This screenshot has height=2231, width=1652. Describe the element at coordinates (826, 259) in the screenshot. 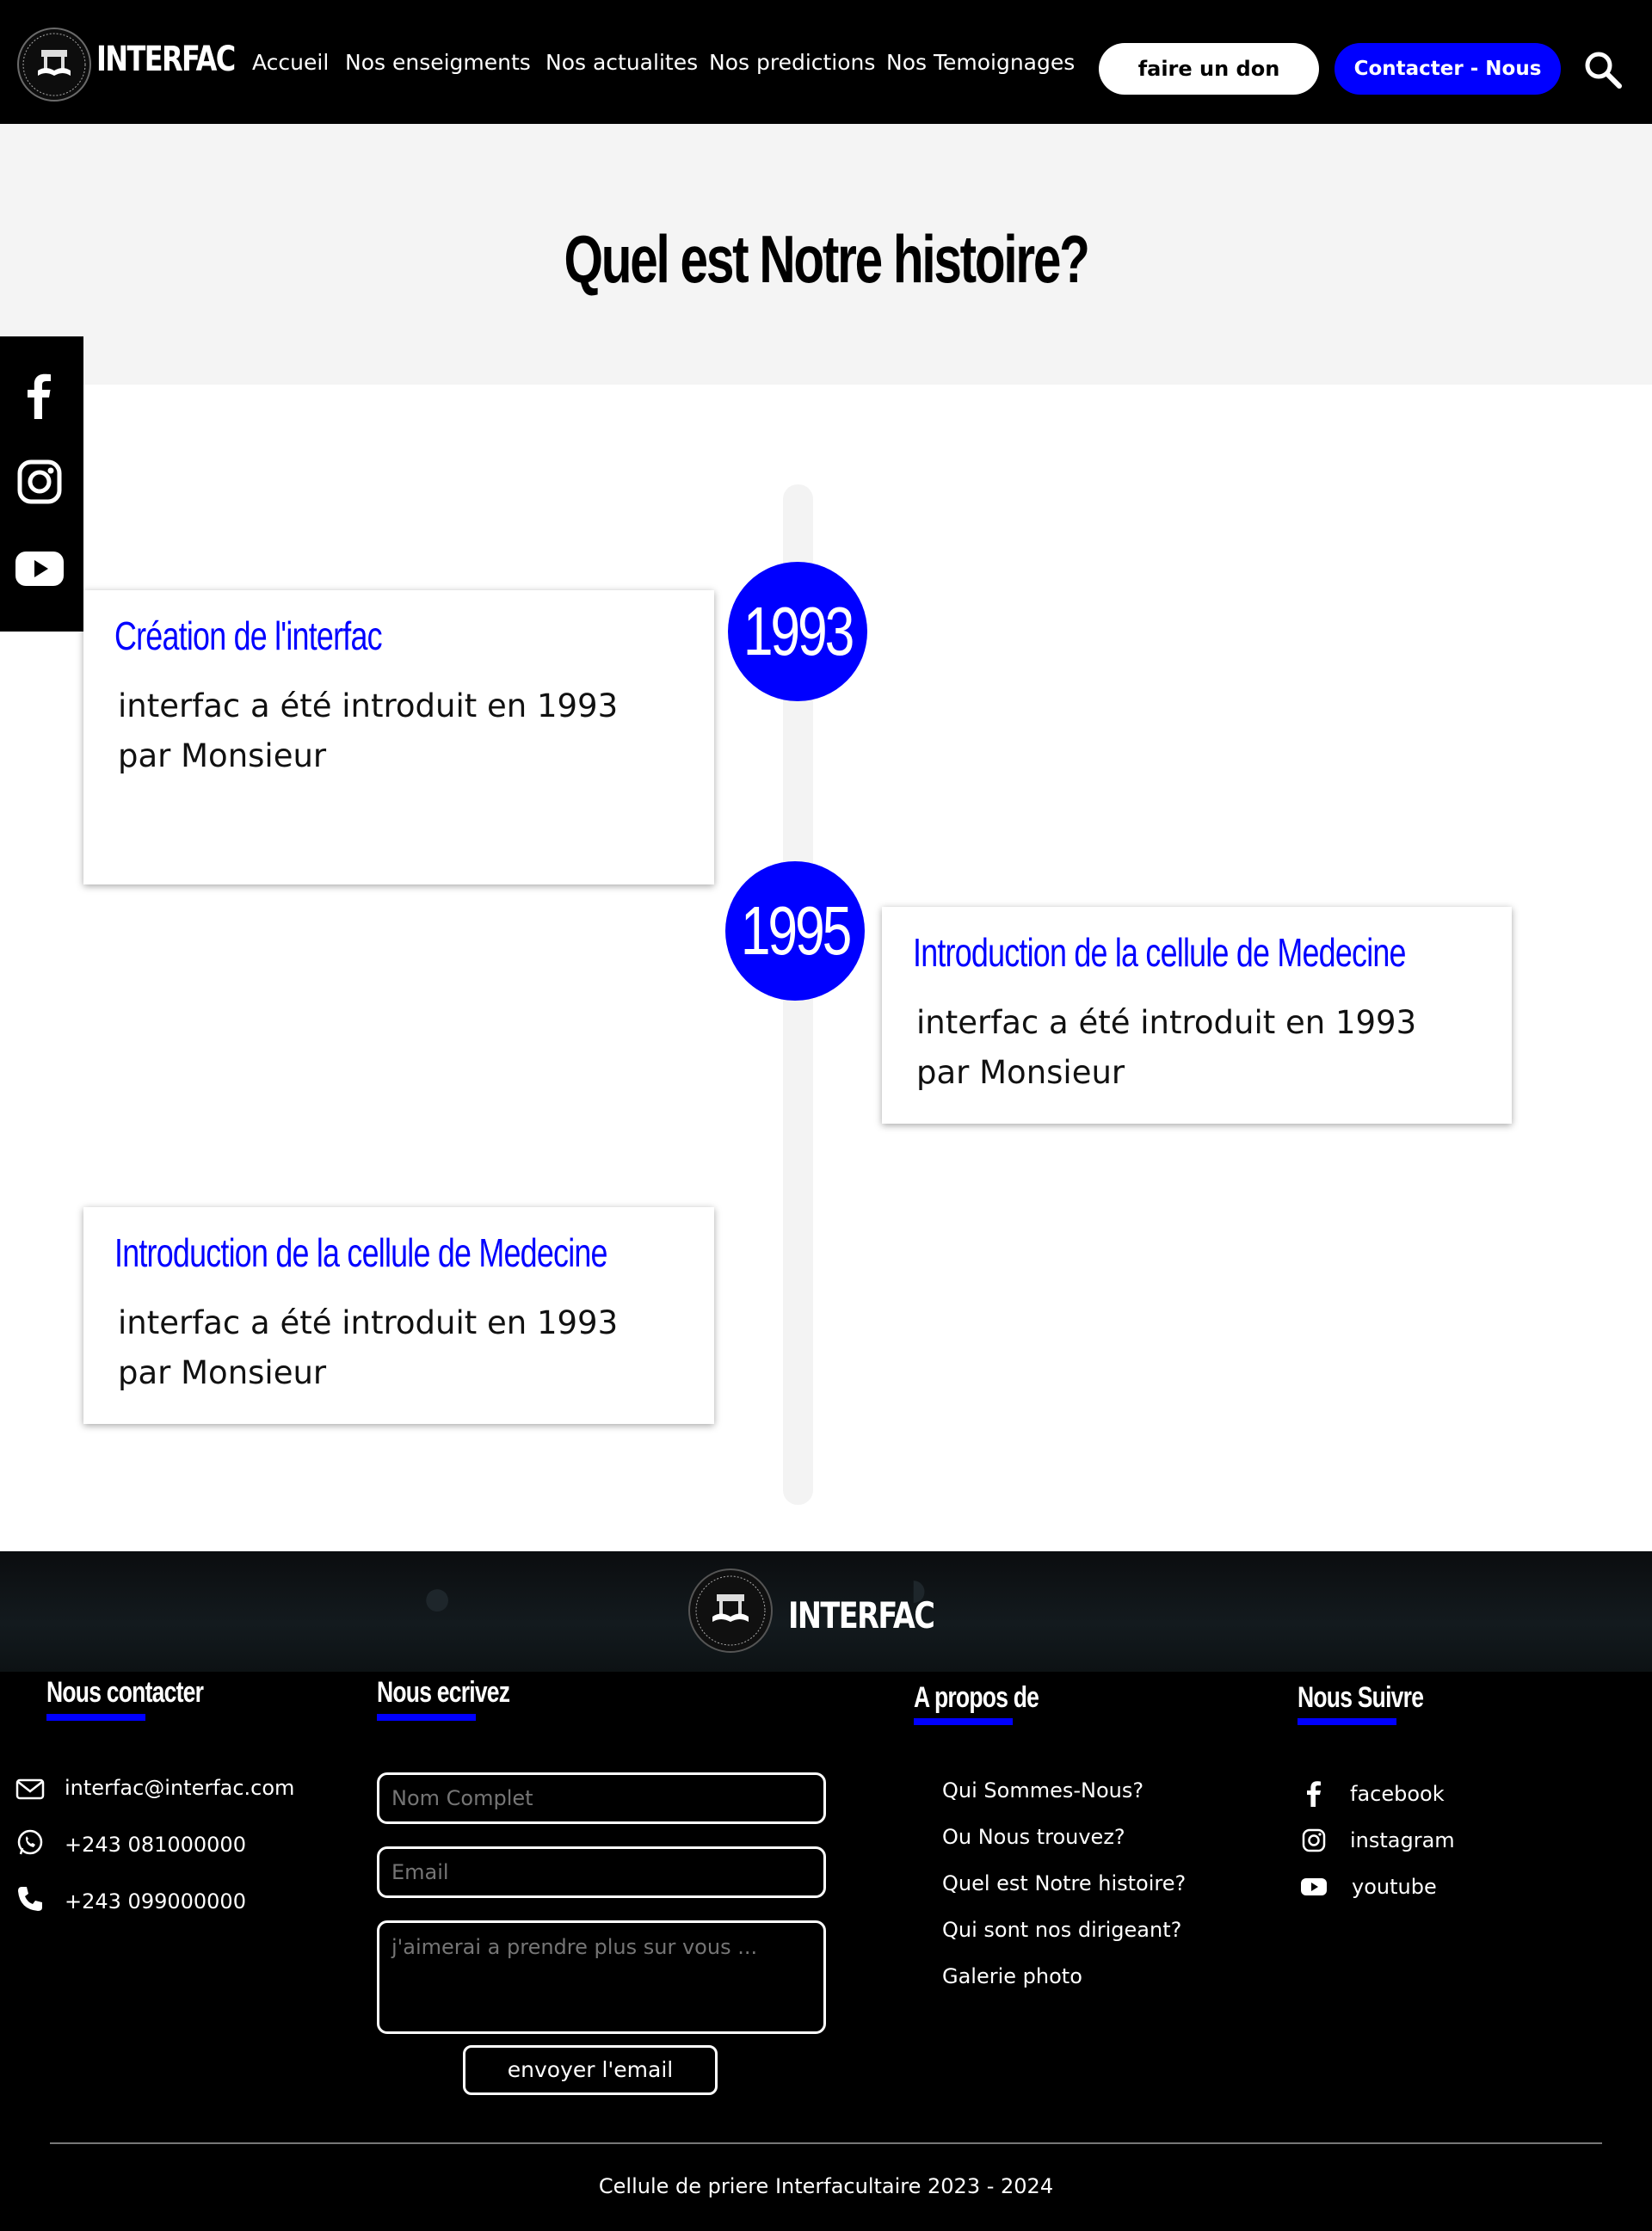

I see `page-title: Quel est Notre histoire?` at that location.